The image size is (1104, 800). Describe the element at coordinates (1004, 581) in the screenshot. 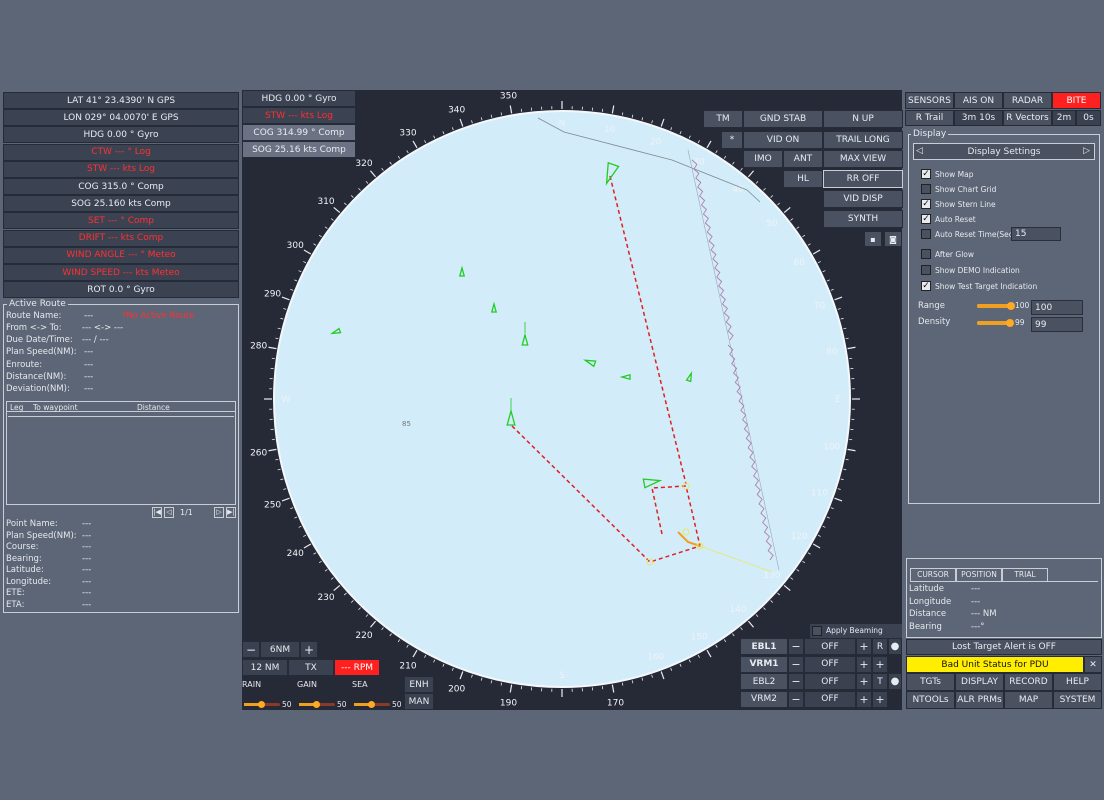

I see `cursor-tab-underline` at that location.